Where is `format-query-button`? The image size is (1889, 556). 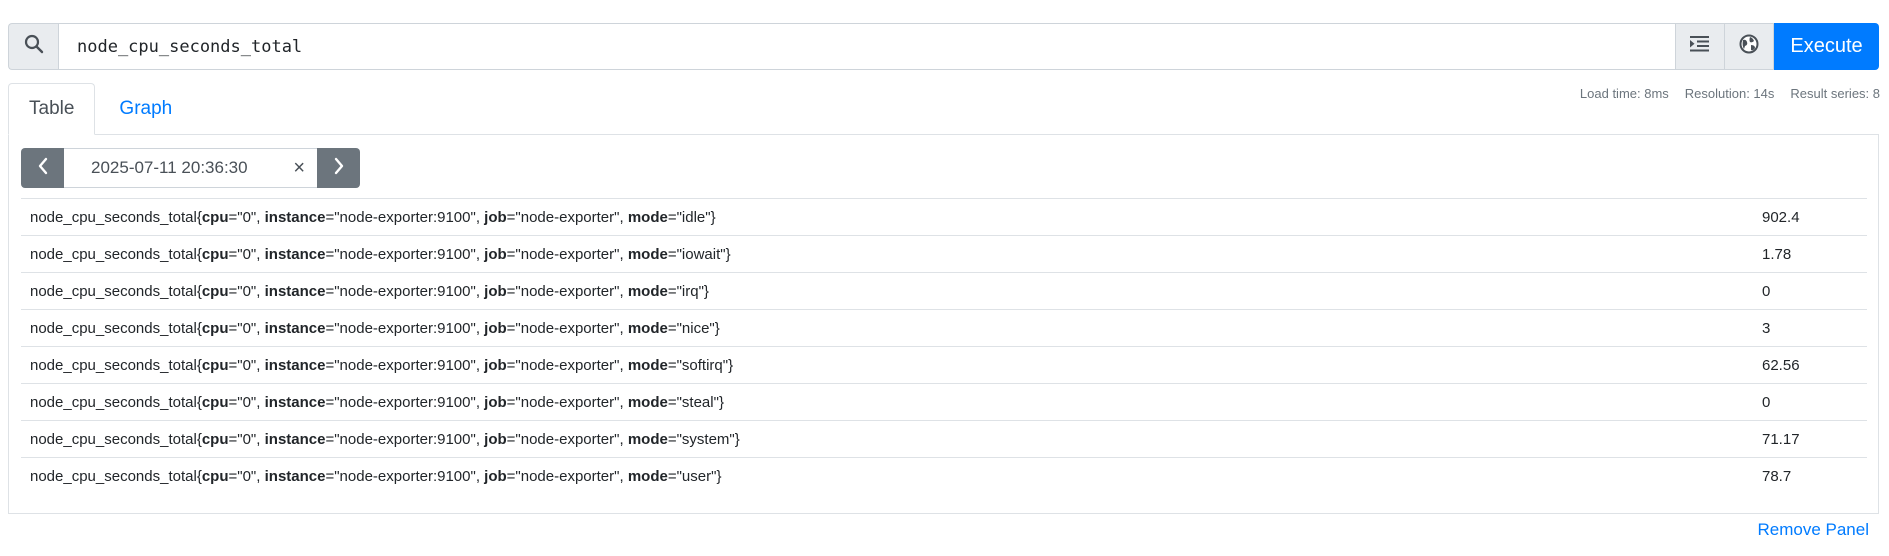 format-query-button is located at coordinates (1700, 46).